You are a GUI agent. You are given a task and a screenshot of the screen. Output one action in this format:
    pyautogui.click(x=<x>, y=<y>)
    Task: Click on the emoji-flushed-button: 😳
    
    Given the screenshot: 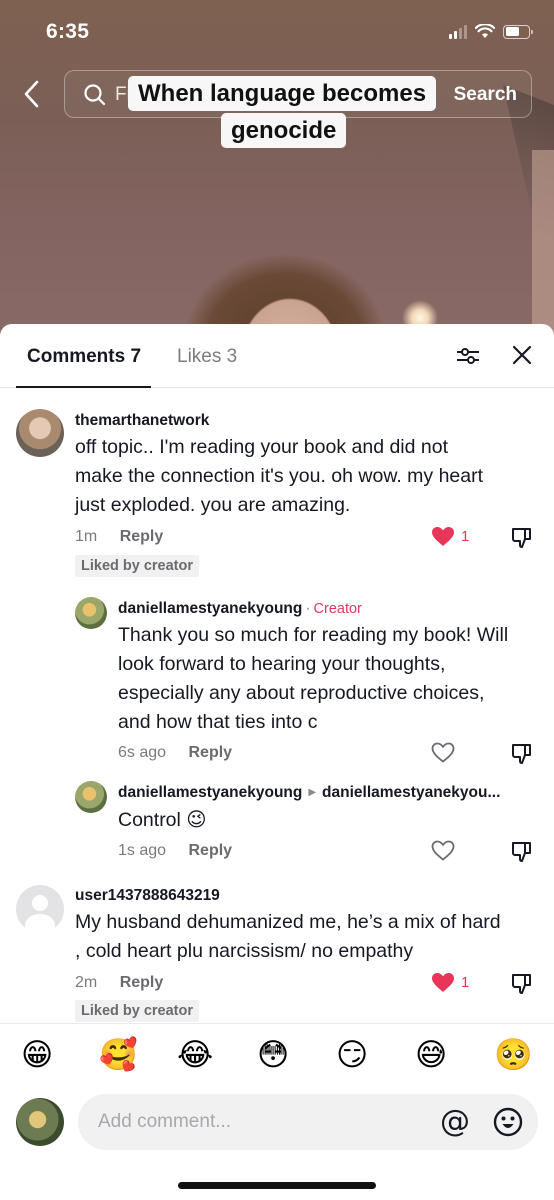 What is the action you would take?
    pyautogui.click(x=273, y=1055)
    